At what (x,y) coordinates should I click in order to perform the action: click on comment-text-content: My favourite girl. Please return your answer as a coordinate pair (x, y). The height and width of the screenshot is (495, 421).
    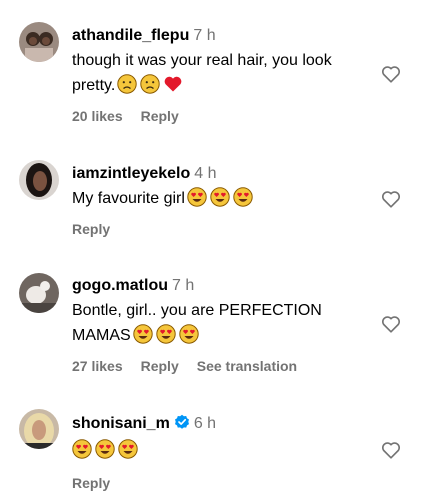
    Looking at the image, I should click on (128, 198).